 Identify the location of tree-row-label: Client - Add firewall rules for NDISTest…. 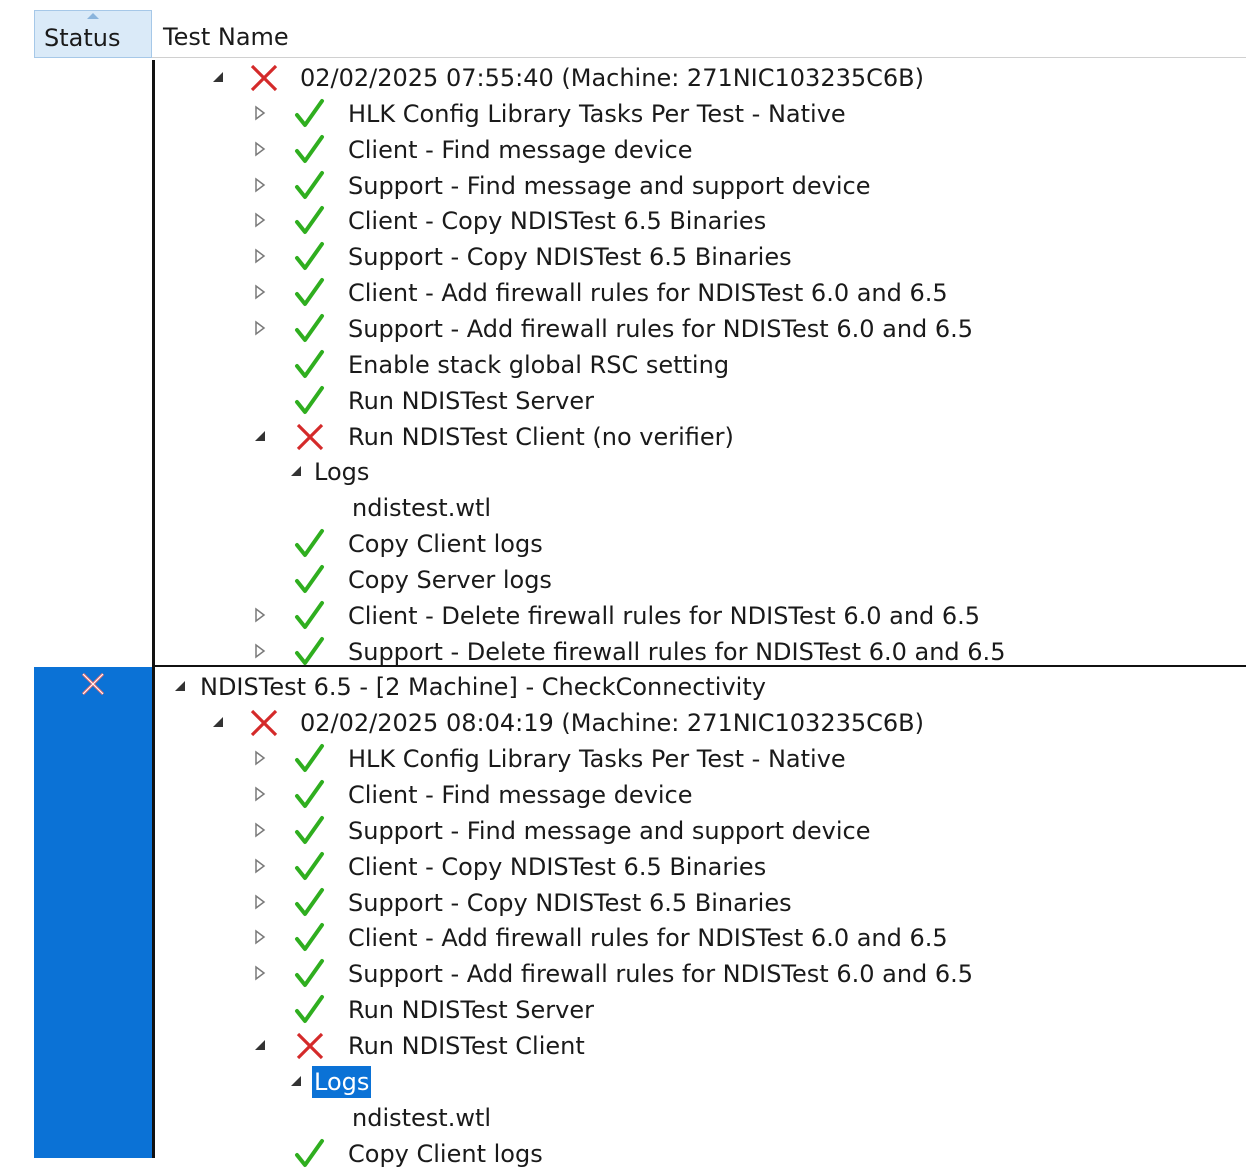
(648, 938).